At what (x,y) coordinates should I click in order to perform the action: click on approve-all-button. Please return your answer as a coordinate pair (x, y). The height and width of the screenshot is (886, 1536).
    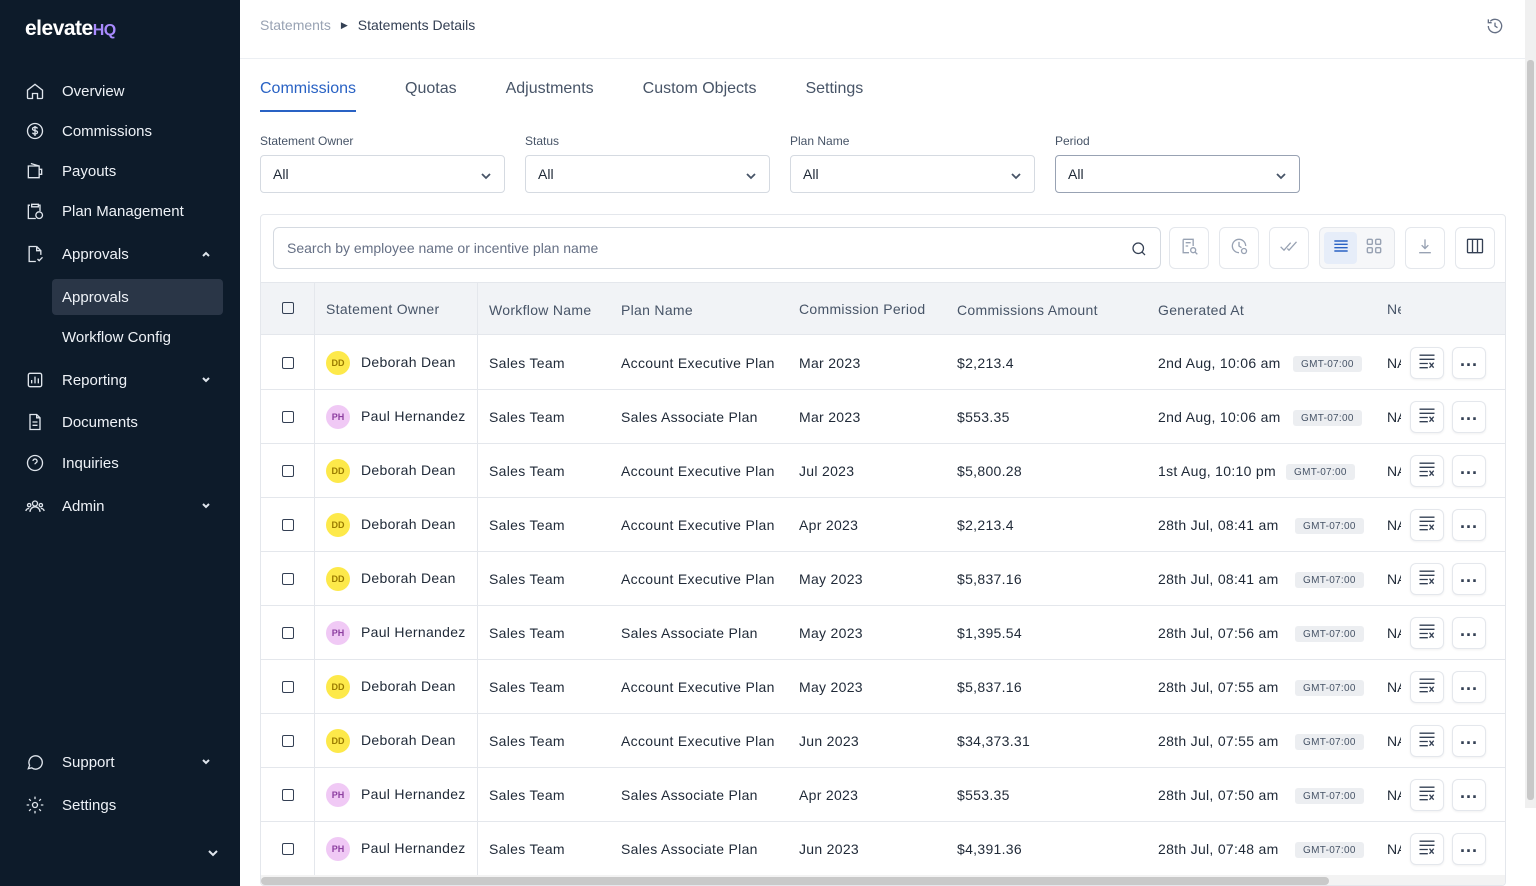
    Looking at the image, I should click on (1289, 248).